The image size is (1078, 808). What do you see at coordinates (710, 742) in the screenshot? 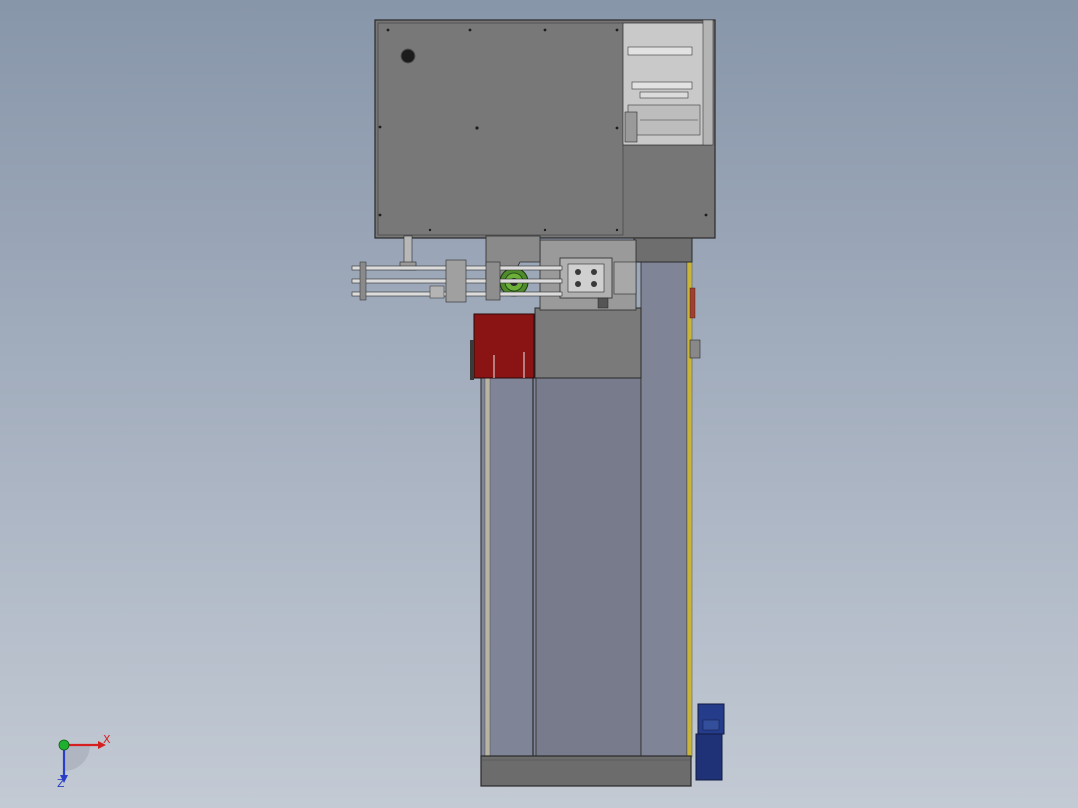
I see `drive-motor` at bounding box center [710, 742].